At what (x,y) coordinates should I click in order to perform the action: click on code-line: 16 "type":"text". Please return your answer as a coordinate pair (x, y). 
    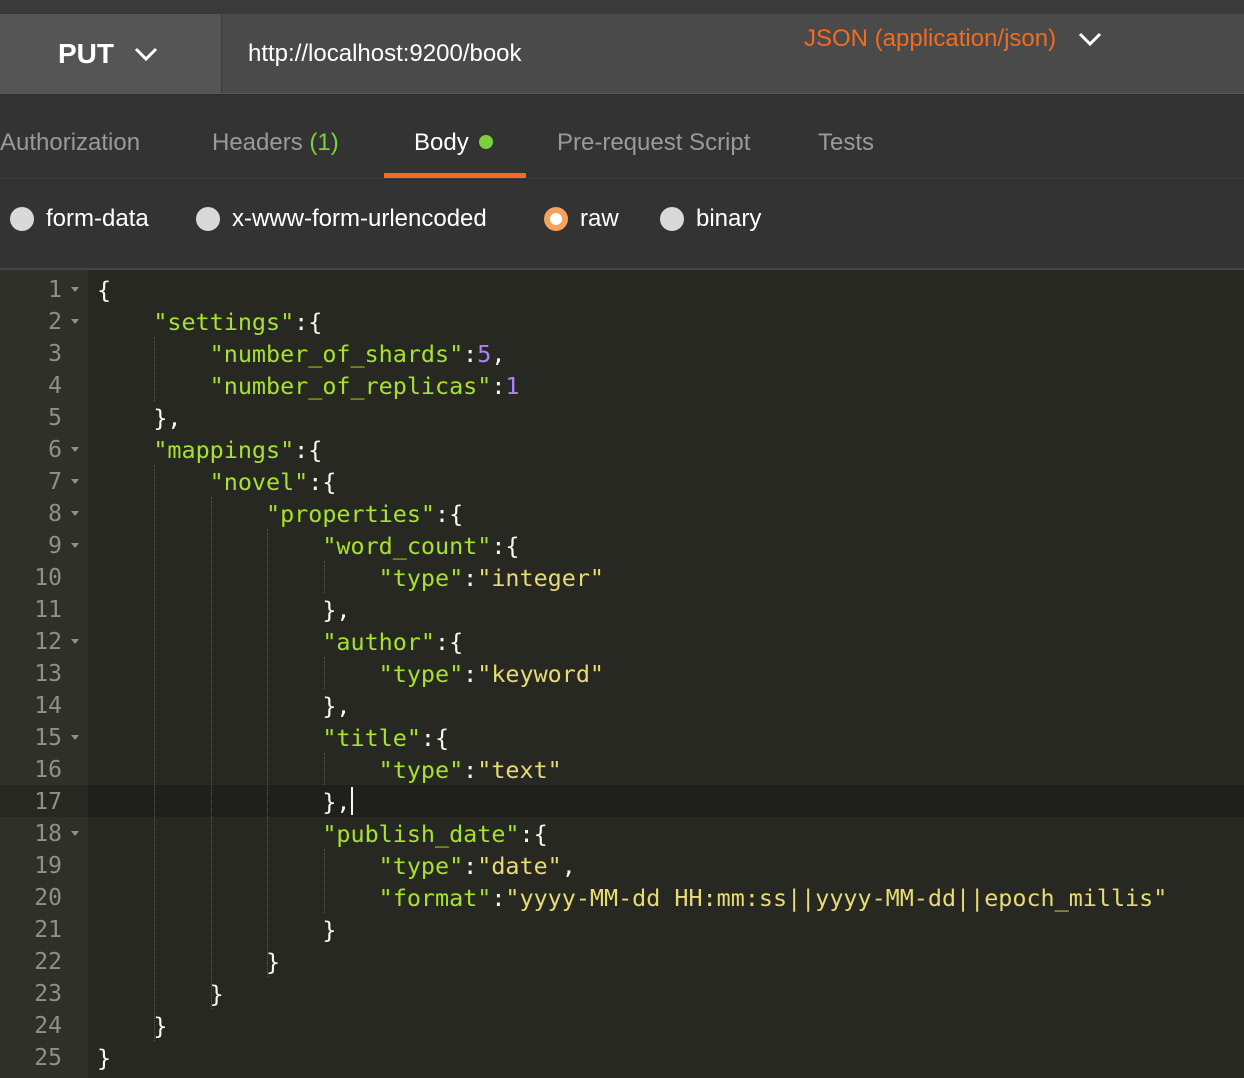
    Looking at the image, I should click on (622, 769).